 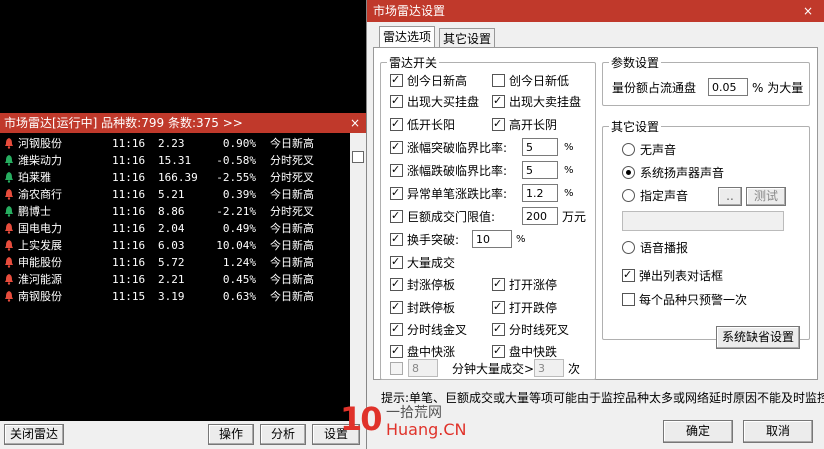 What do you see at coordinates (448, 170) in the screenshot?
I see `fall-break-checkbox: 涨幅跌破临界比率:` at bounding box center [448, 170].